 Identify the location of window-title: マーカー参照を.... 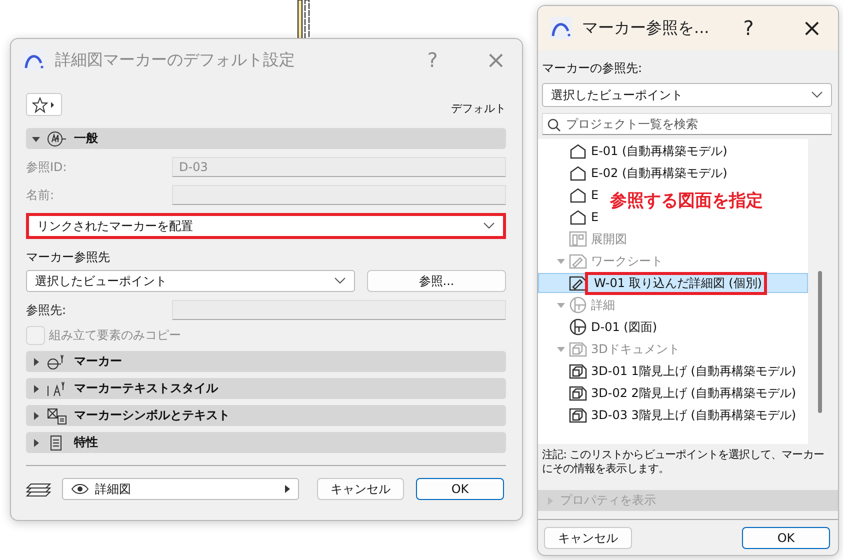
(646, 28).